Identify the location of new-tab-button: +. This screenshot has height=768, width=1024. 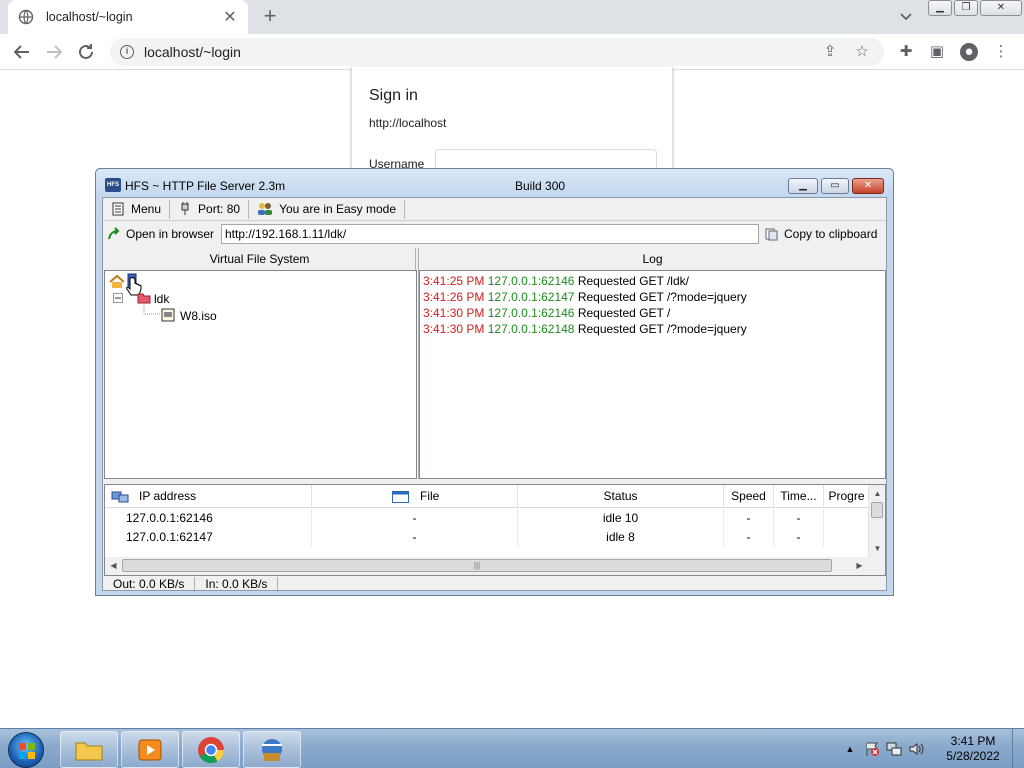
(270, 16).